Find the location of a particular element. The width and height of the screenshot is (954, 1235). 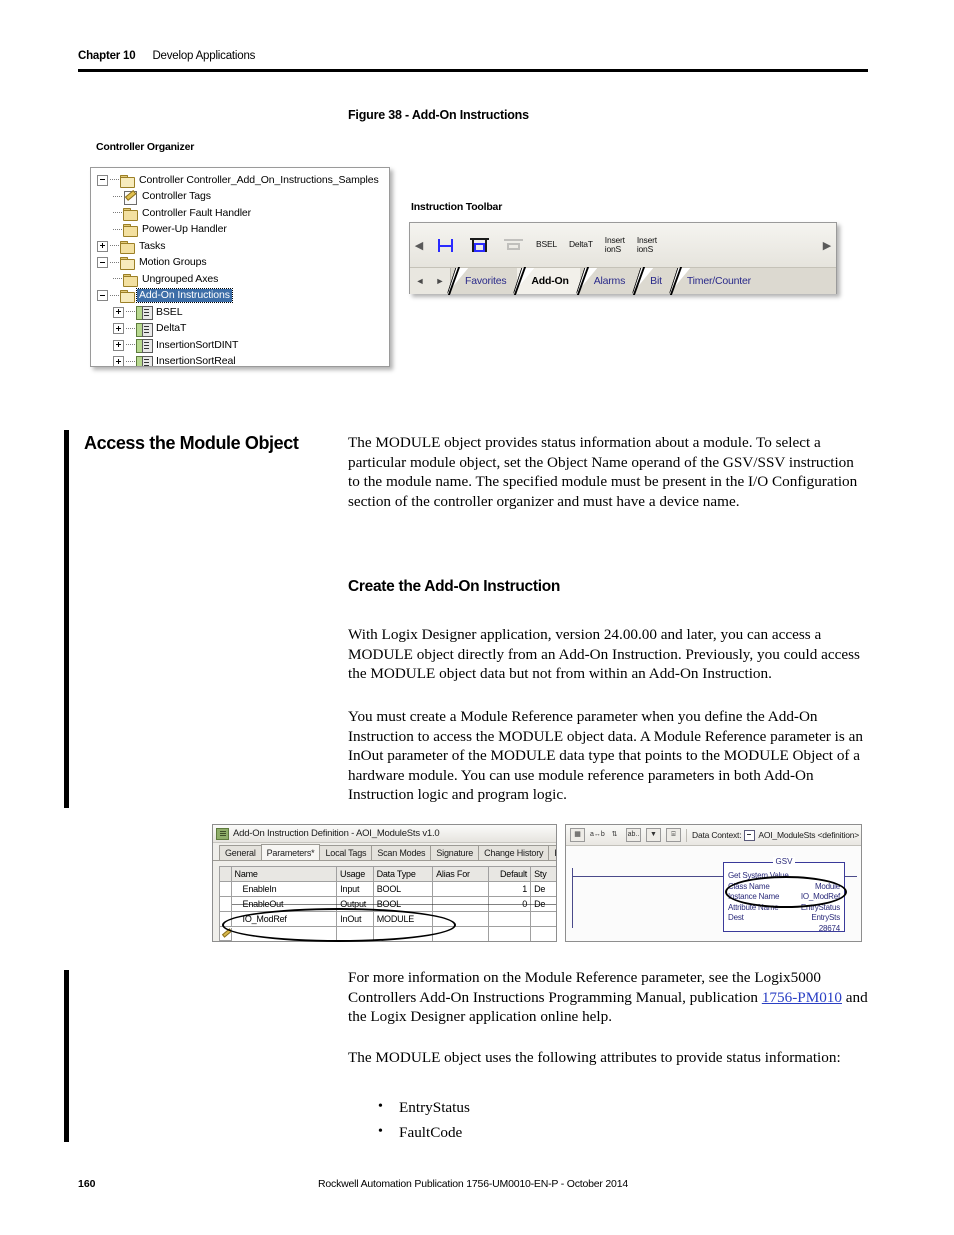

table-new-row is located at coordinates (388, 934).